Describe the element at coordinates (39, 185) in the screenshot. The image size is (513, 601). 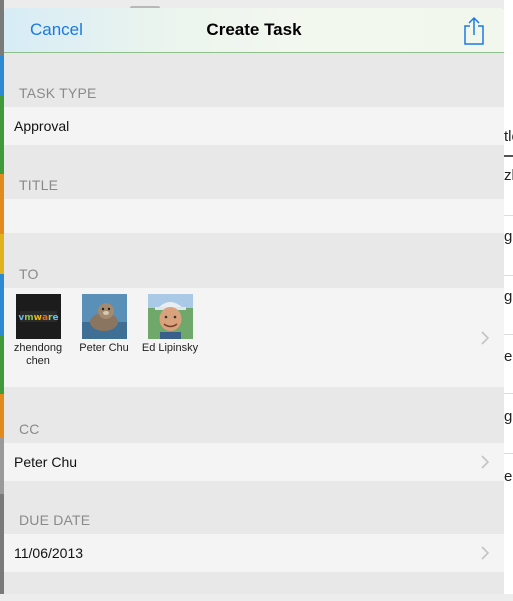
I see `title-label: TITLE` at that location.